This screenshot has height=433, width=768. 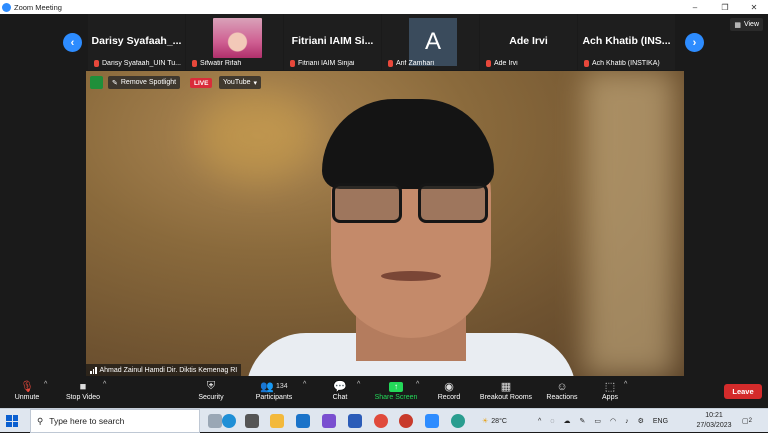 What do you see at coordinates (714, 421) in the screenshot?
I see `system-clock: 10:21 27/03/2023` at bounding box center [714, 421].